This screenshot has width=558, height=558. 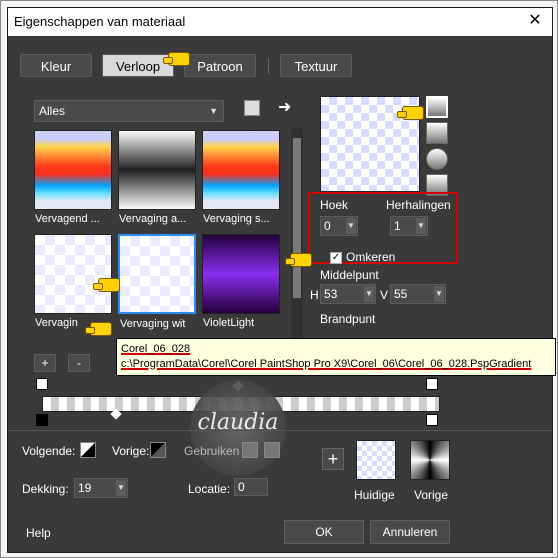 What do you see at coordinates (241, 487) in the screenshot?
I see `locatie-value: 0` at bounding box center [241, 487].